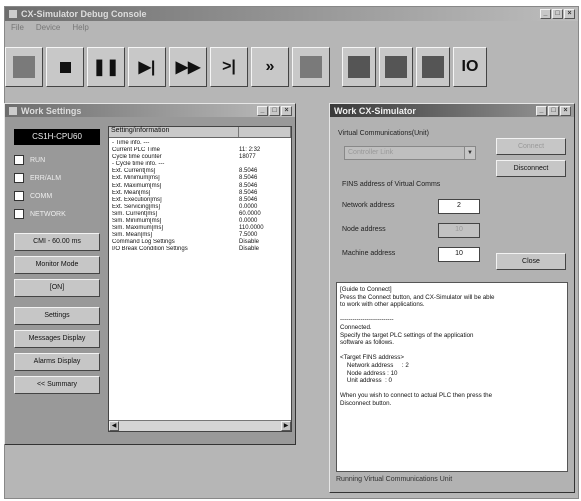 The width and height of the screenshot is (581, 501). I want to click on window-icon, so click(396, 67).